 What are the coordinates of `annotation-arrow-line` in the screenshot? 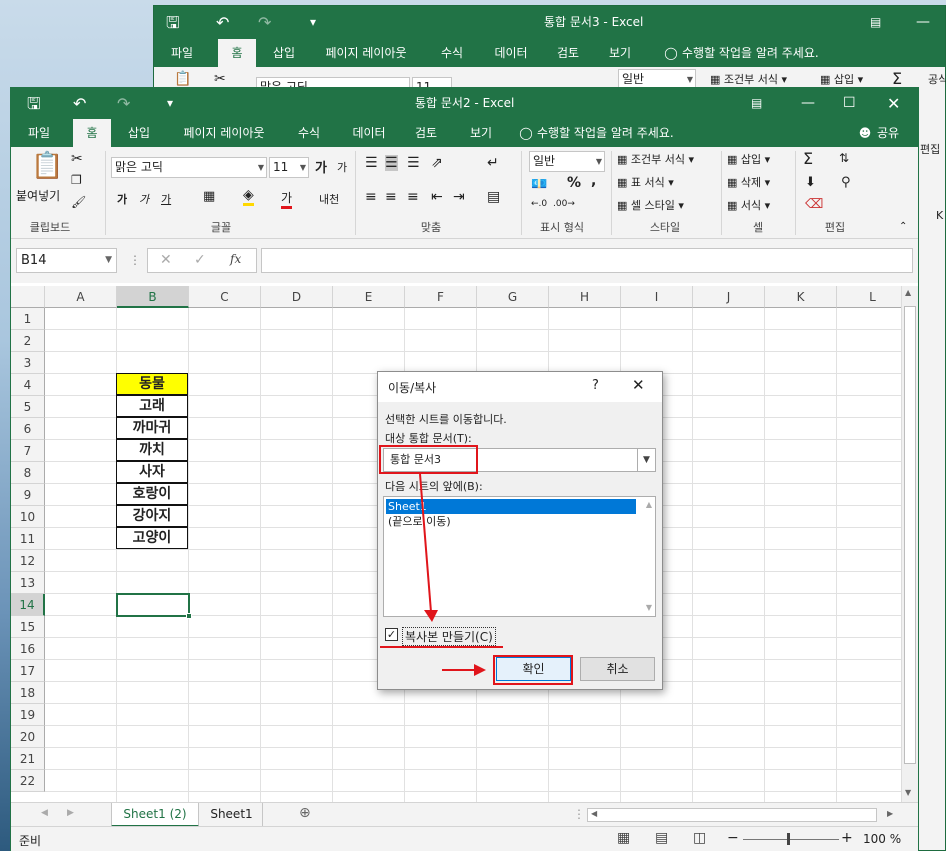 It's located at (425, 543).